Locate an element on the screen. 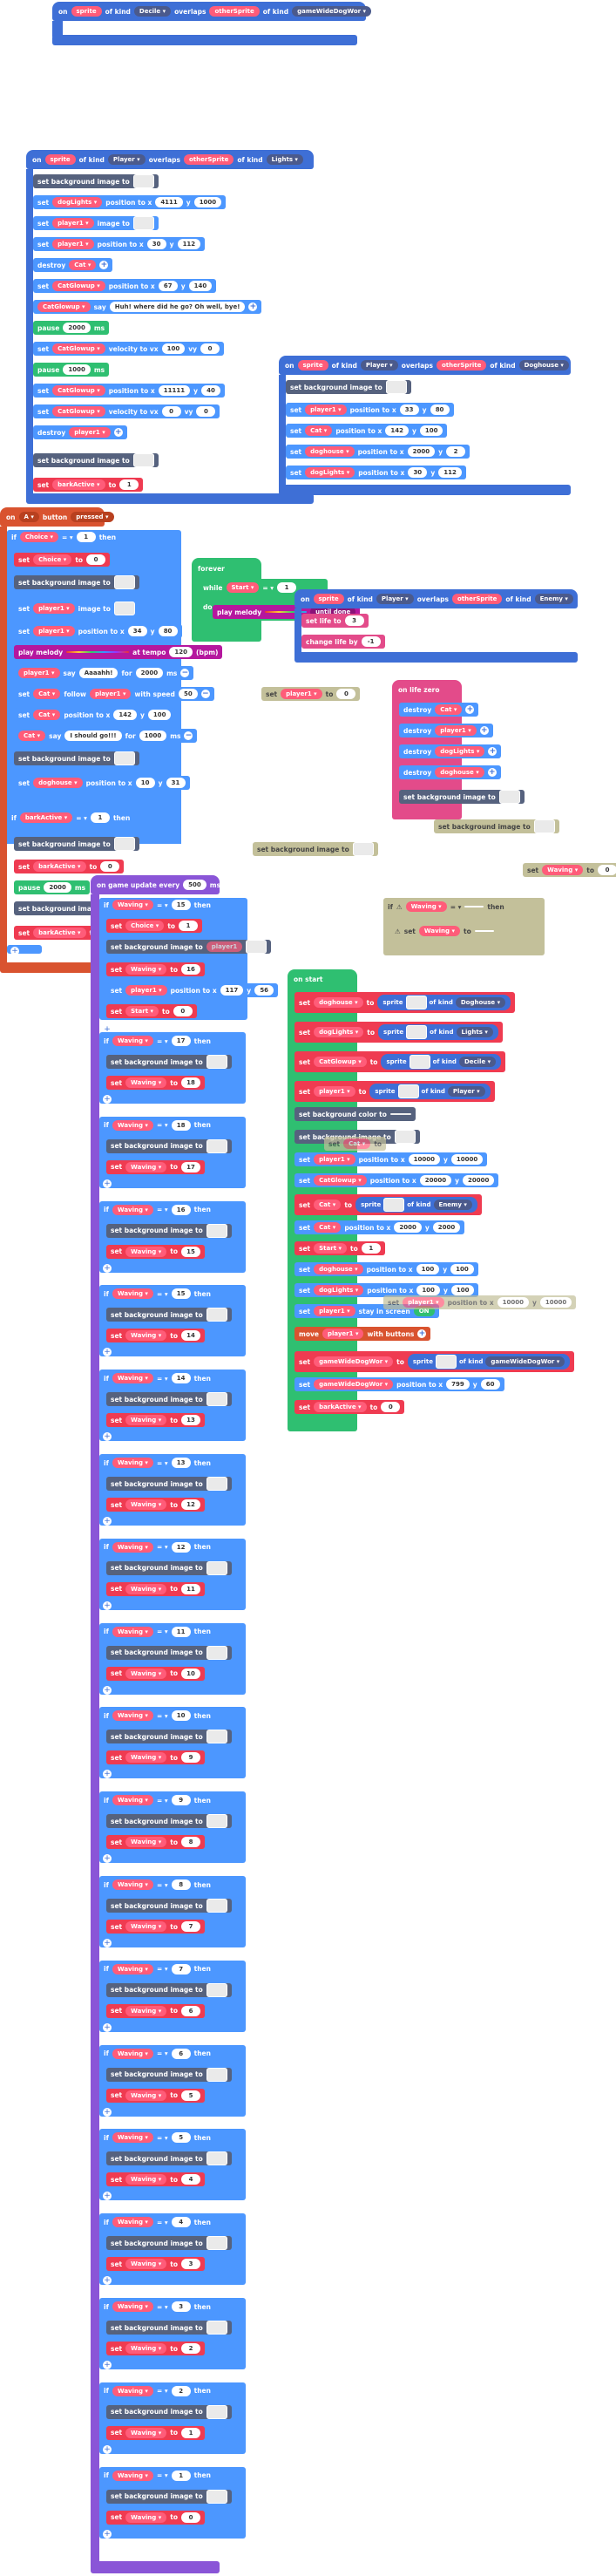 This screenshot has width=616, height=2576. disabled-set-cat: set Cat to is located at coordinates (355, 1144).